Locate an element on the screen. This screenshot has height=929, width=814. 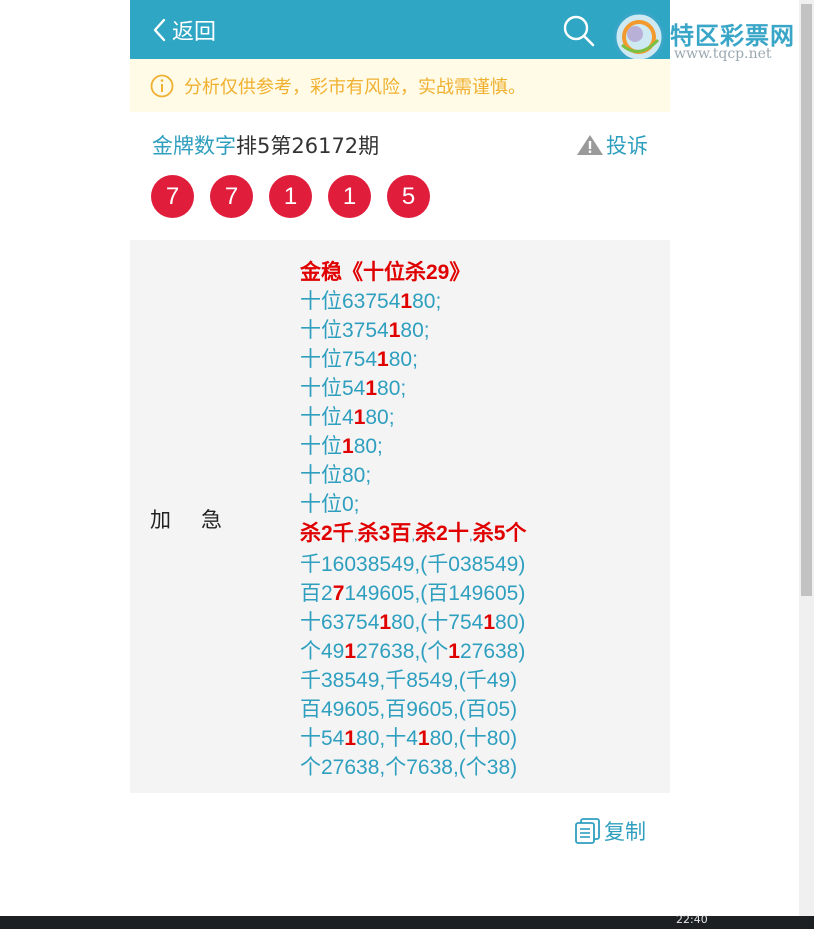
page-title: 金牌数字排5第26172期 is located at coordinates (265, 145).